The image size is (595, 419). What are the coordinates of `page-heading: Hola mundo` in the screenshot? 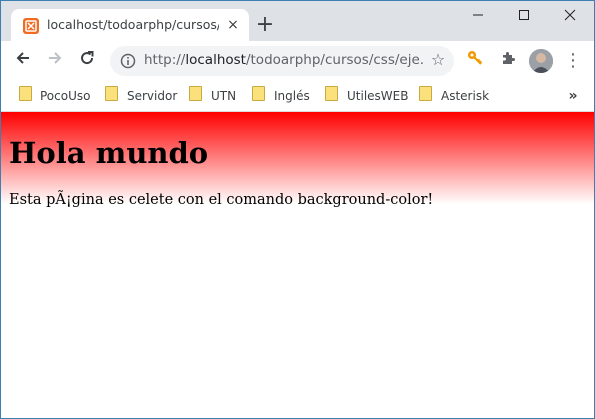 It's located at (109, 153).